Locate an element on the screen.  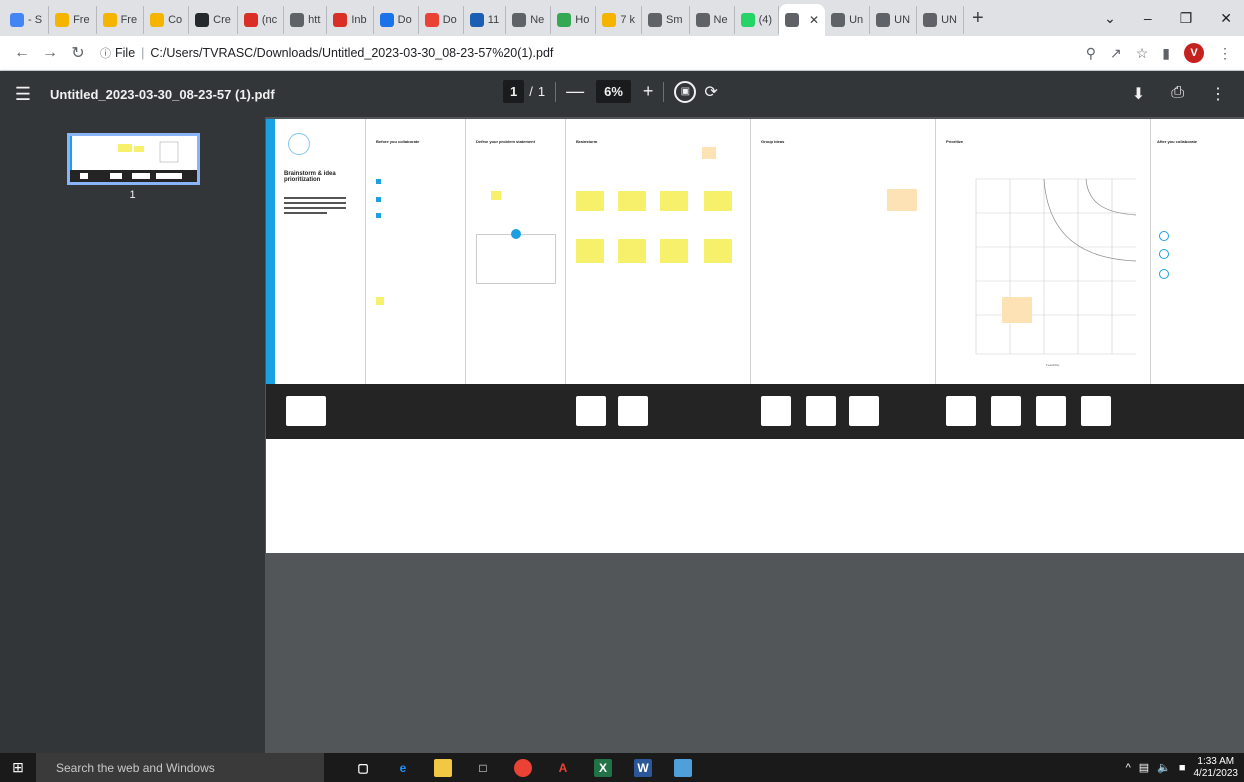
zoom-icon: ⚲ is located at coordinates (1091, 53).